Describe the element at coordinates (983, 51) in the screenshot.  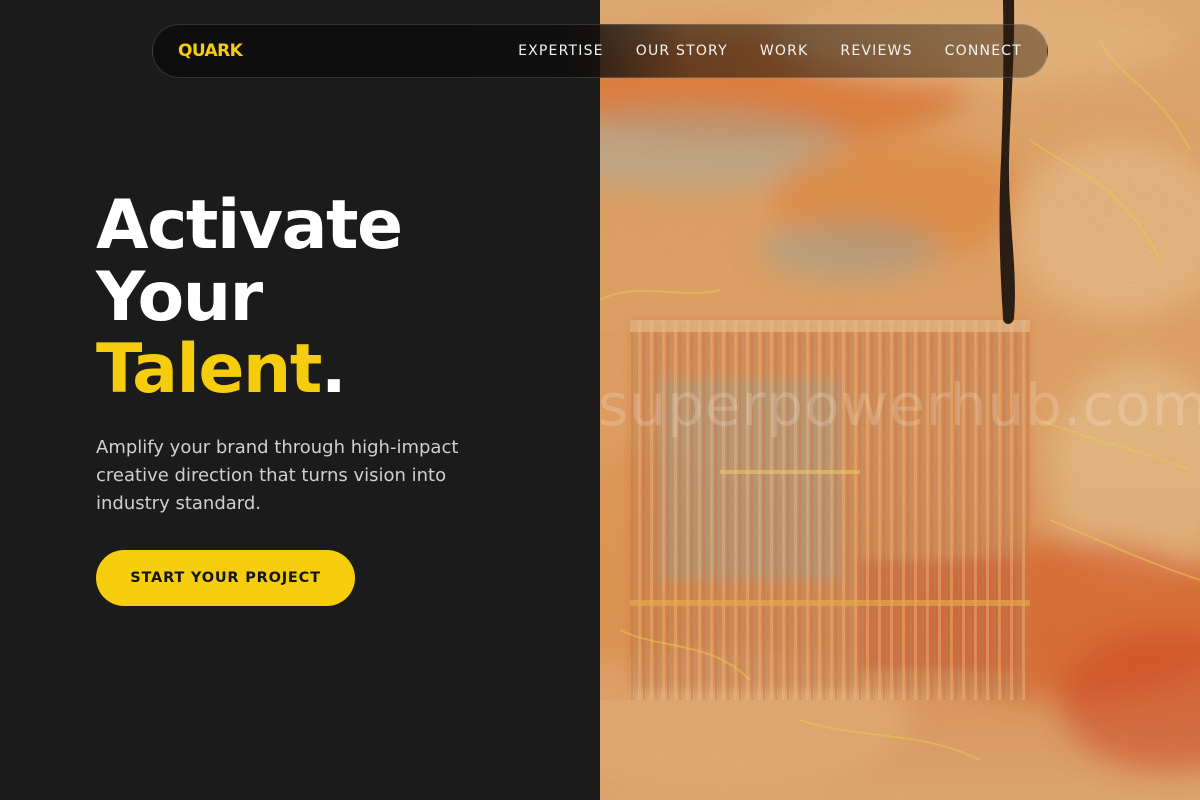
I see `nav-link-connect: CONNECT` at that location.